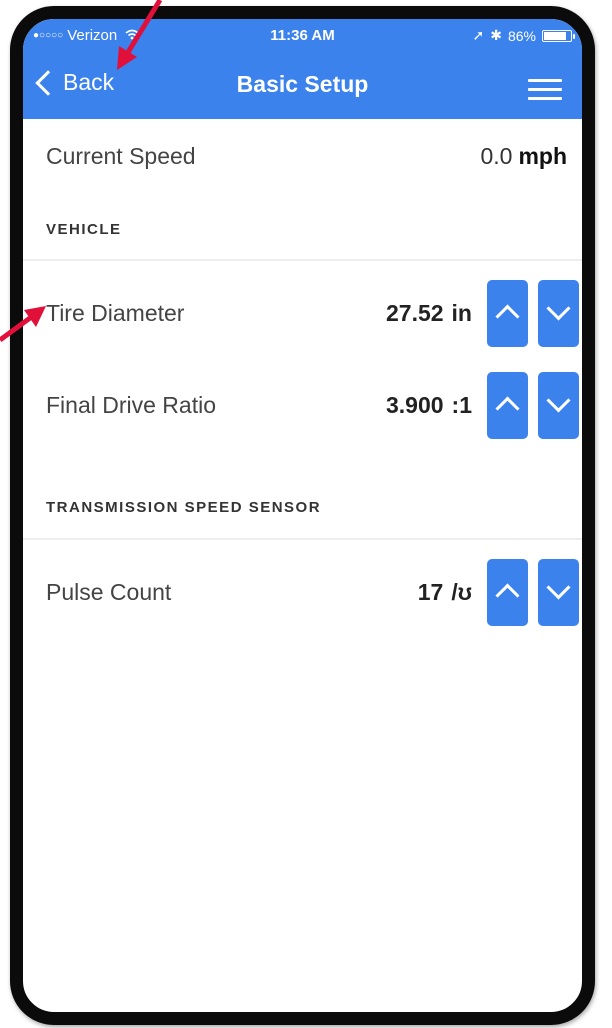 This screenshot has height=1028, width=612. I want to click on pulse-count-unit: /ʊ, so click(461, 592).